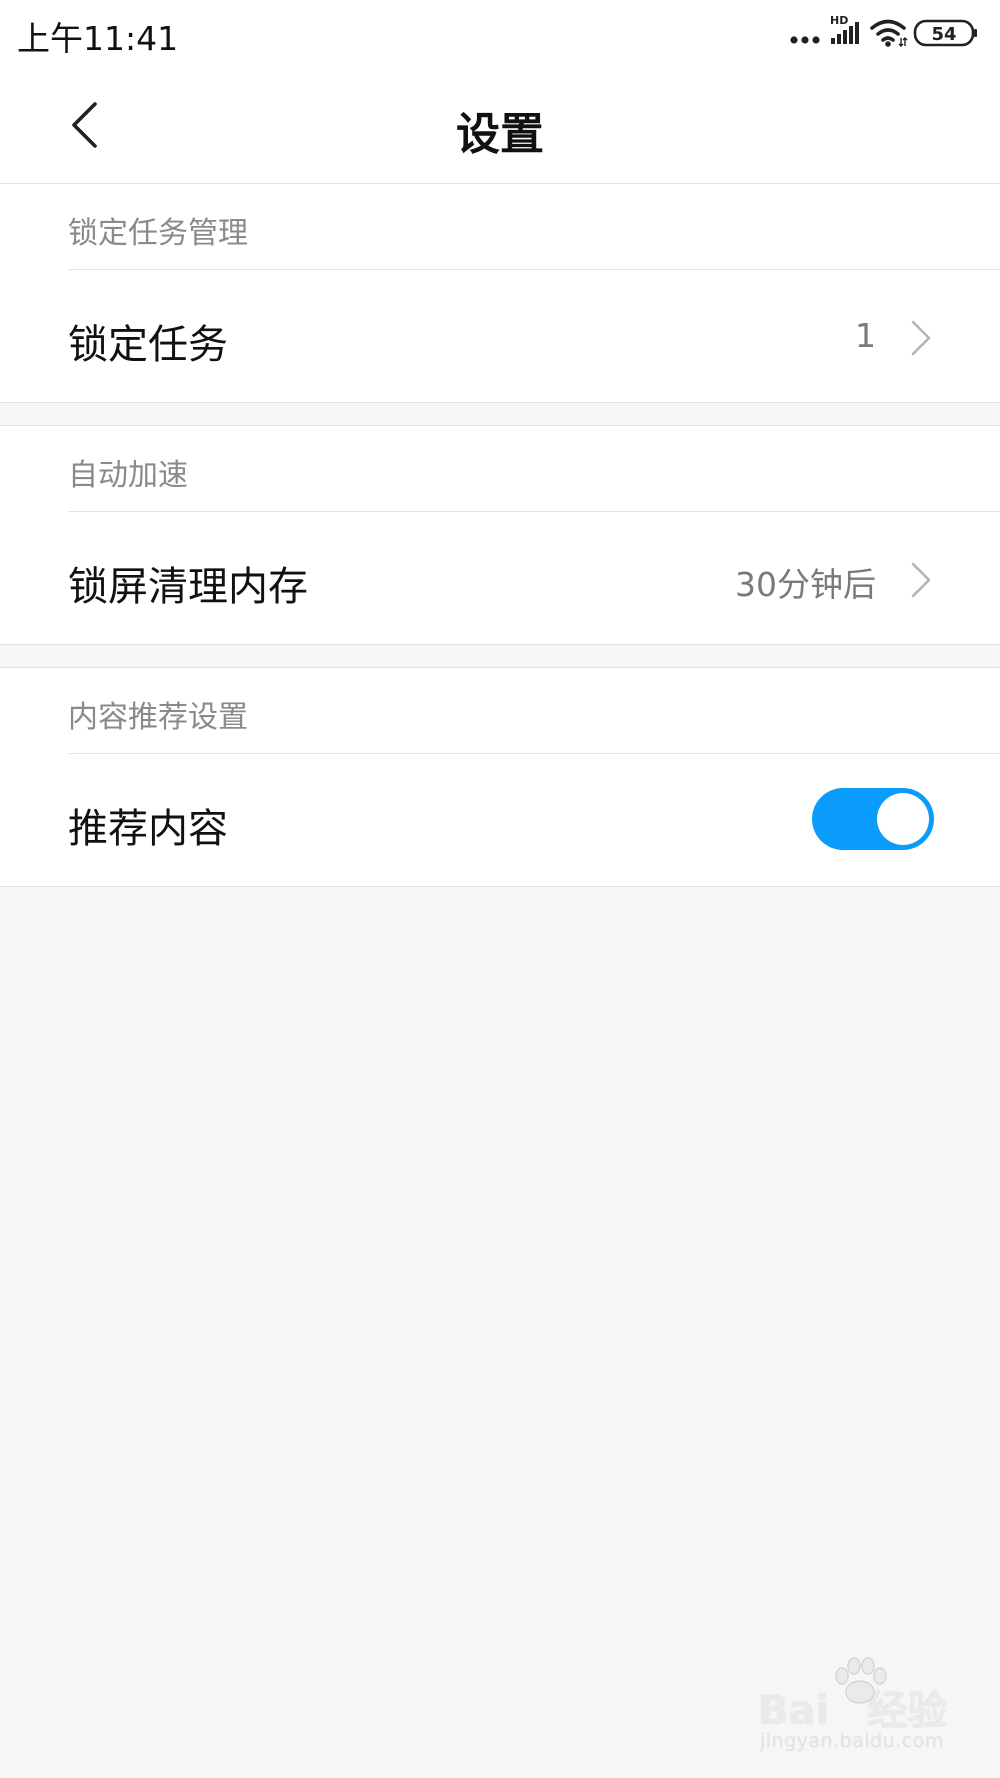 The image size is (1000, 1778). I want to click on header-bar: 设置, so click(500, 126).